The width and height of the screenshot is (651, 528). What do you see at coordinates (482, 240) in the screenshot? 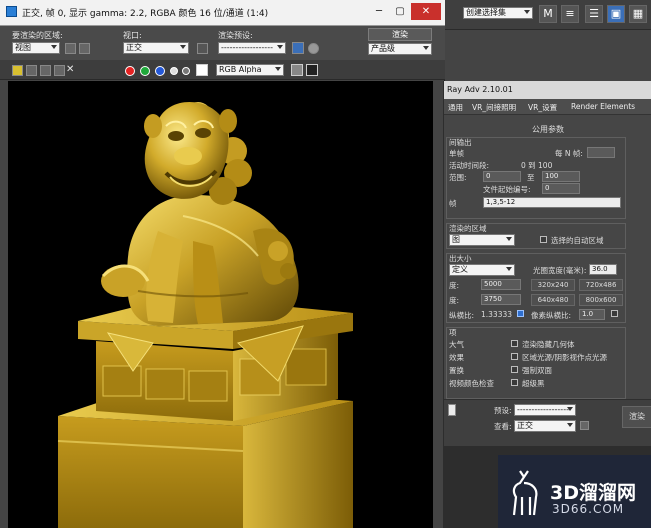
I see `area-to-render-dropdown: 图` at bounding box center [482, 240].